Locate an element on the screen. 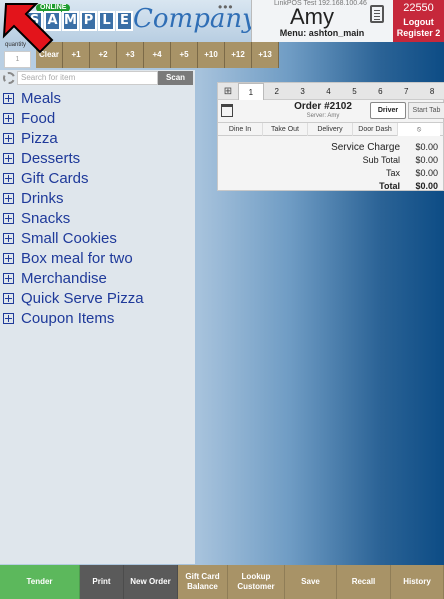 The width and height of the screenshot is (444, 599). logout-button: 22550 Logout Register 2 is located at coordinates (418, 21).